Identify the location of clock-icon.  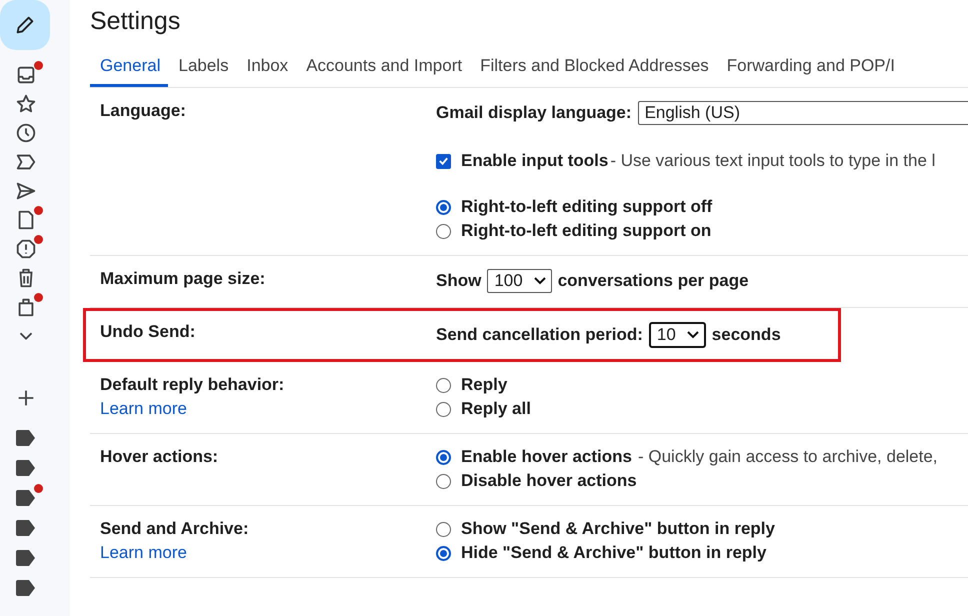
(26, 133).